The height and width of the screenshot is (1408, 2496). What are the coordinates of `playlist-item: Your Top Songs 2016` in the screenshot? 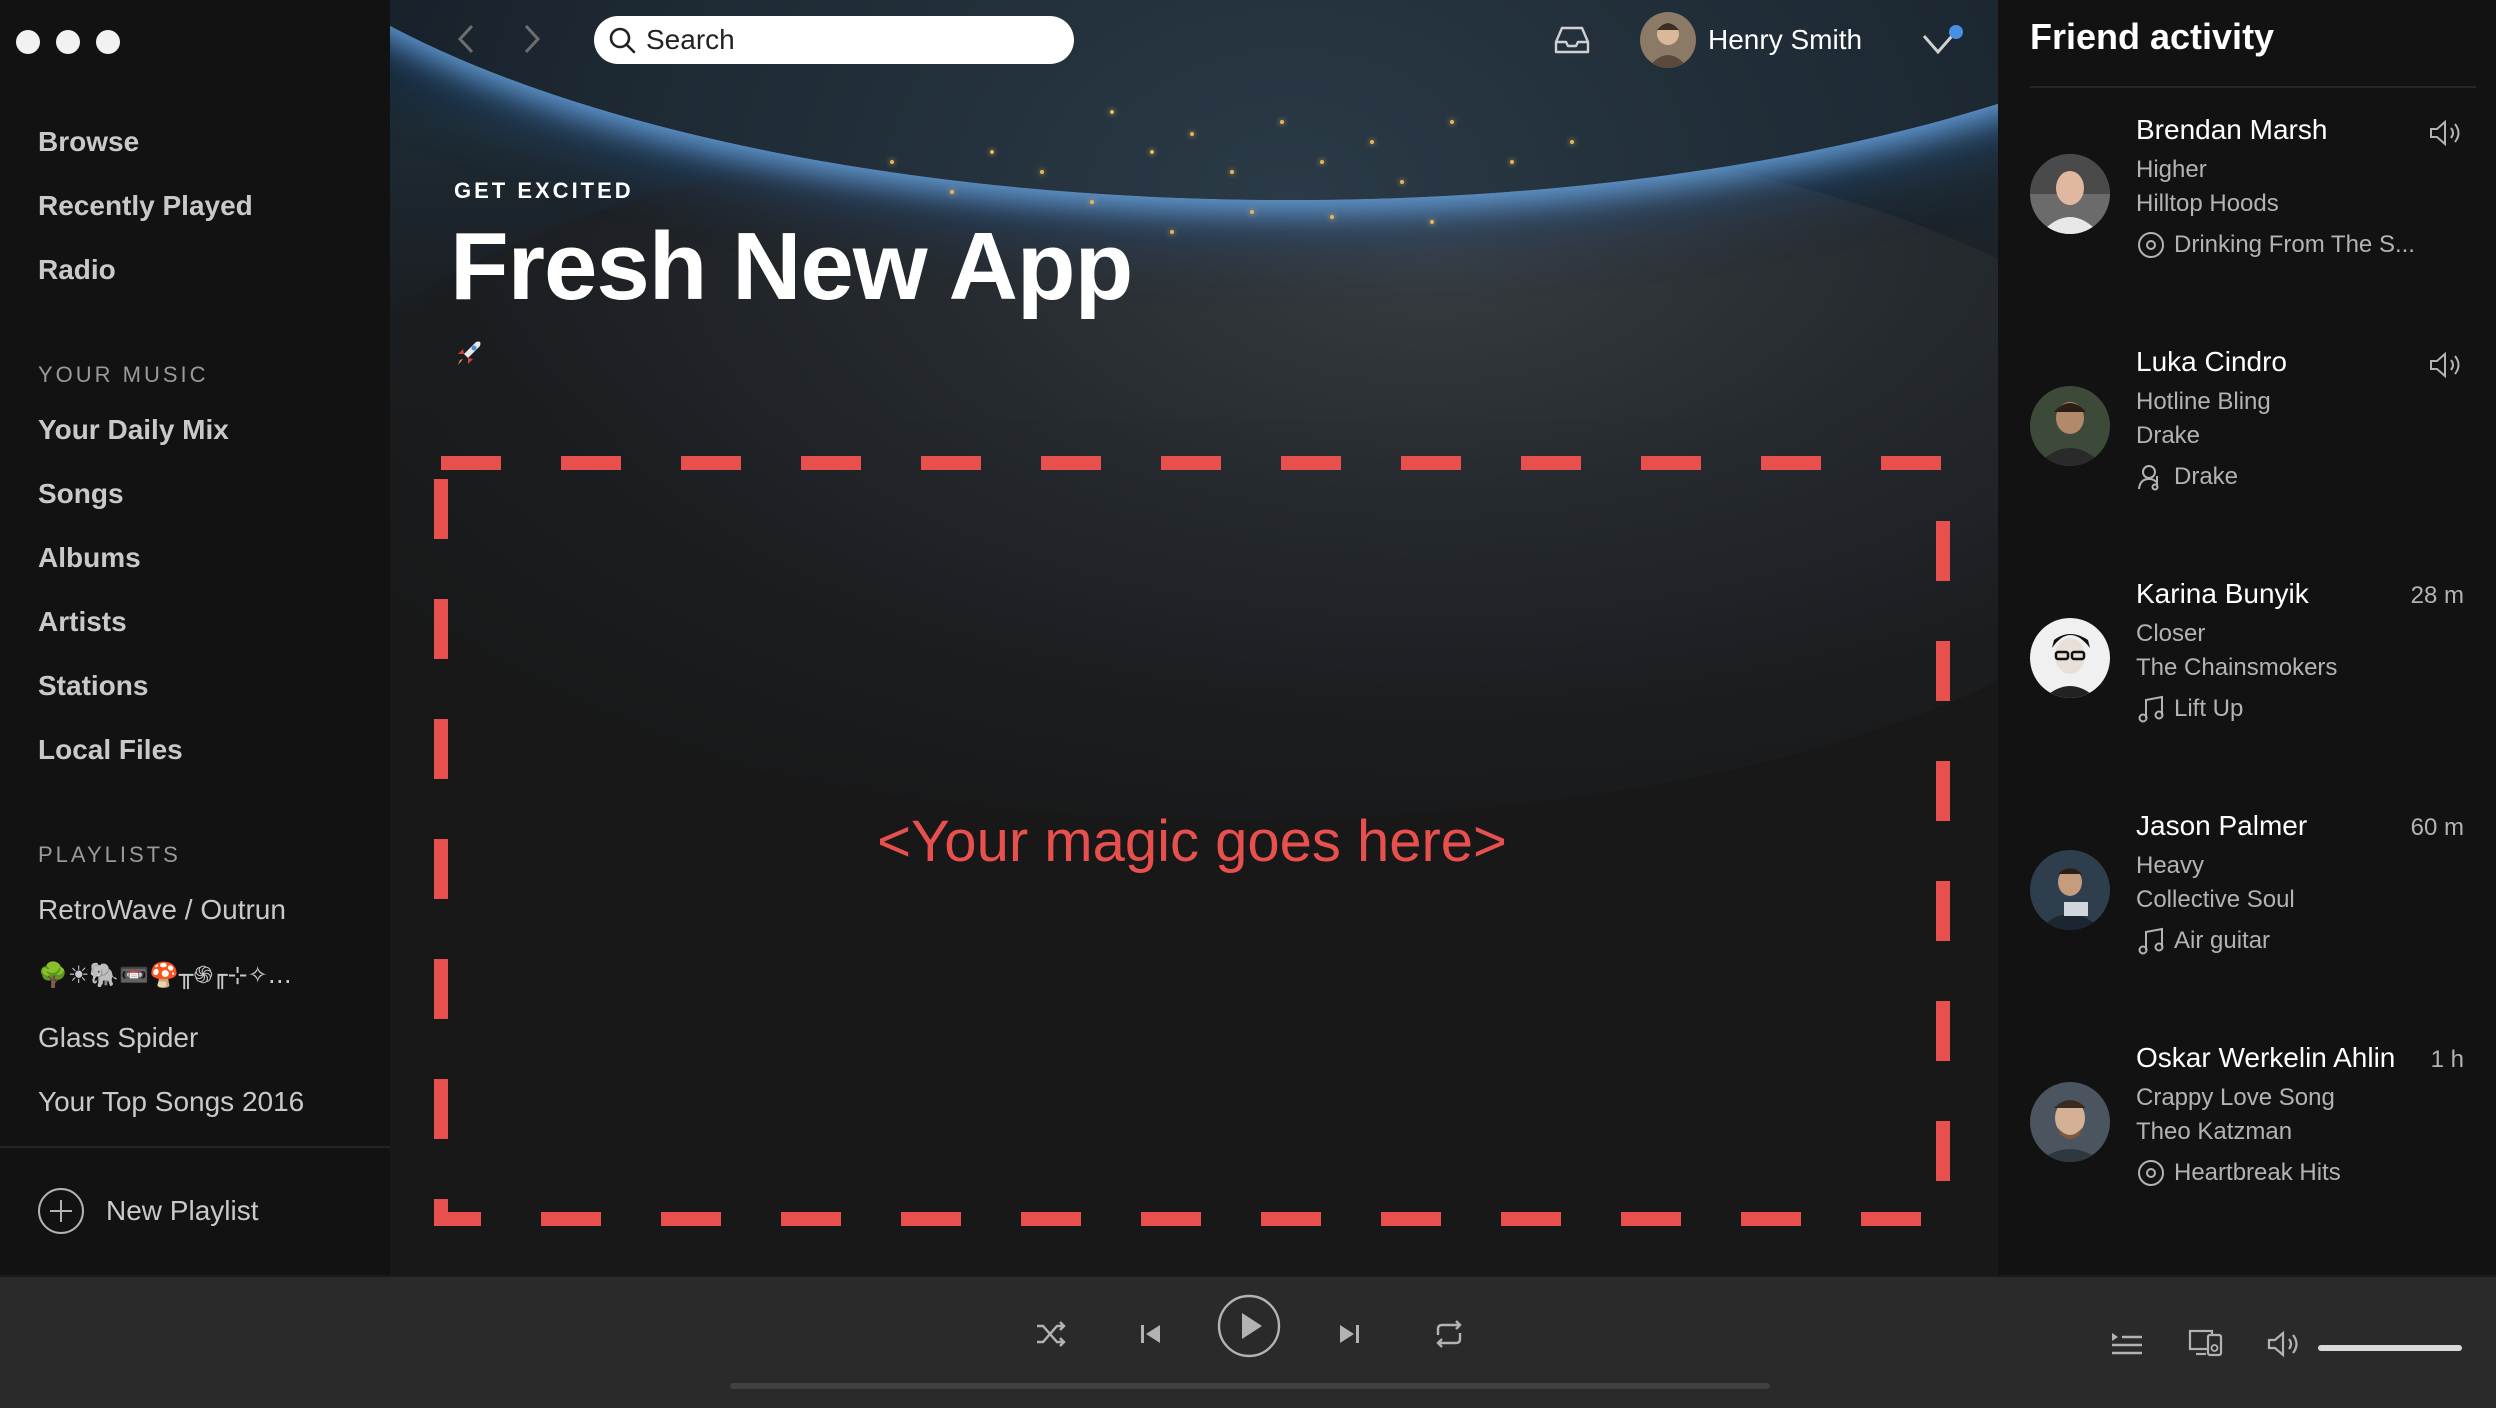 It's located at (171, 1102).